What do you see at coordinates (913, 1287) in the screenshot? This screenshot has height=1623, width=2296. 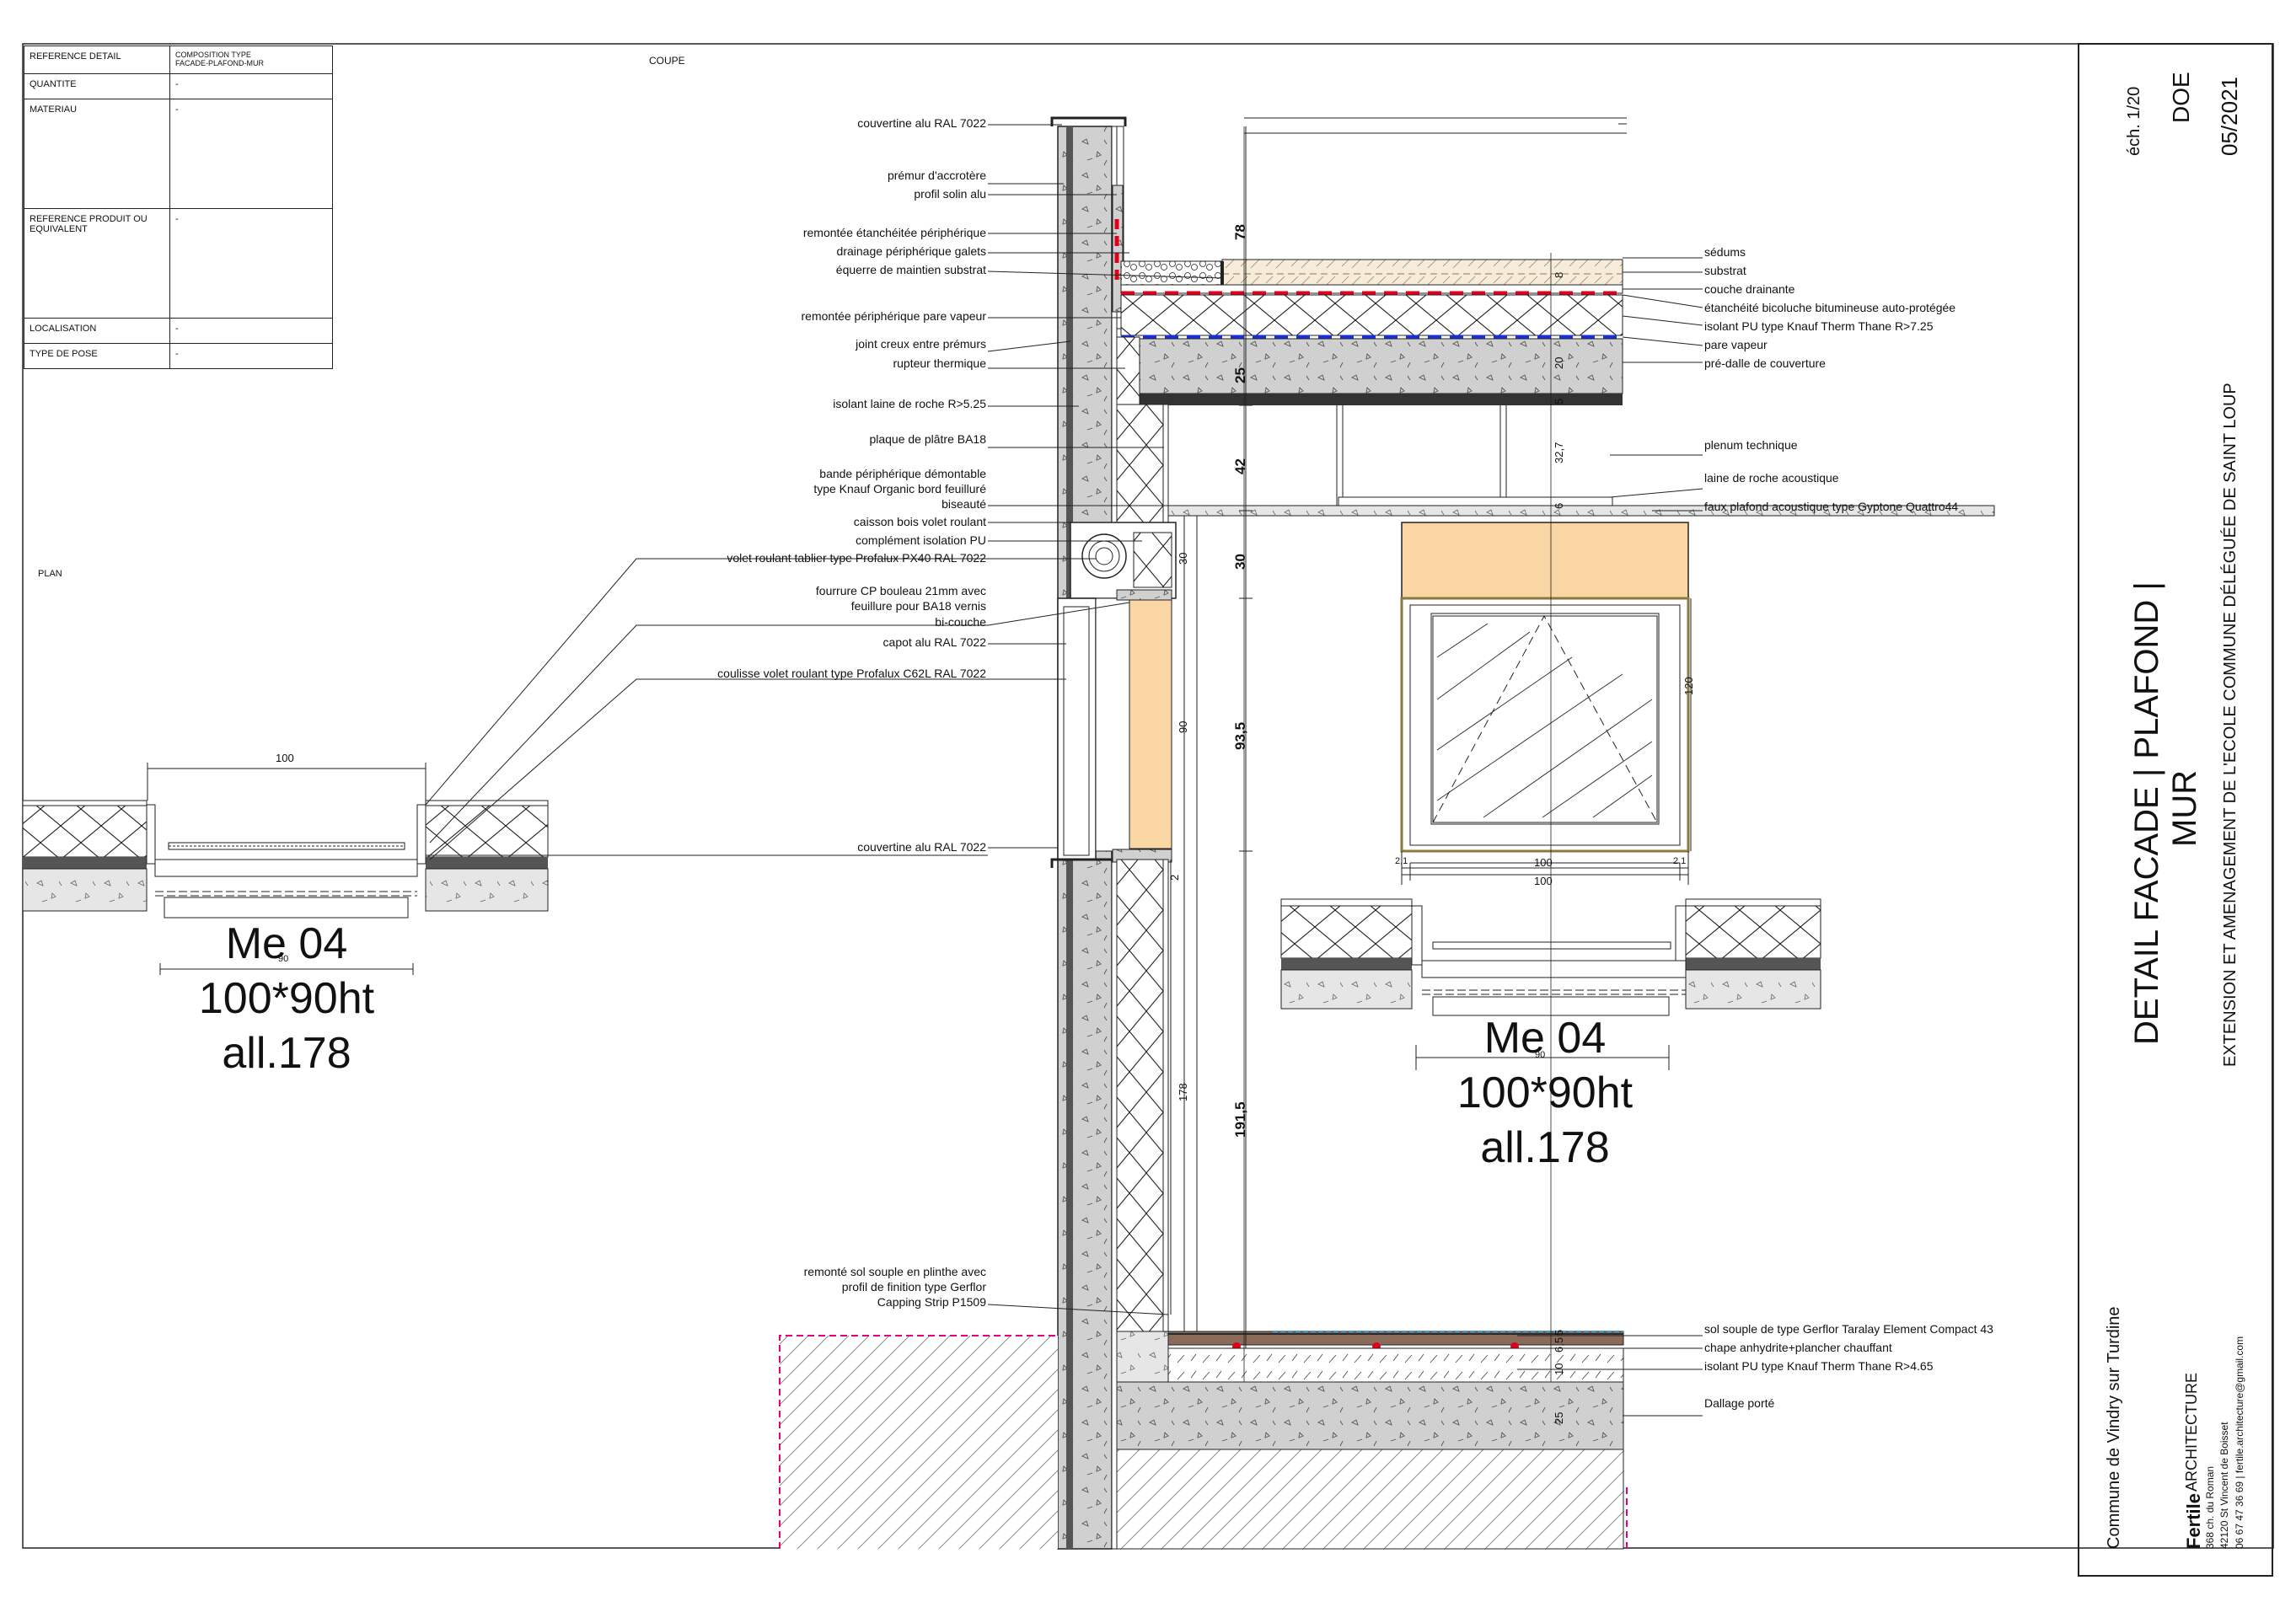 I see `label-profil-gerflor: profil de finition type Gerflor` at bounding box center [913, 1287].